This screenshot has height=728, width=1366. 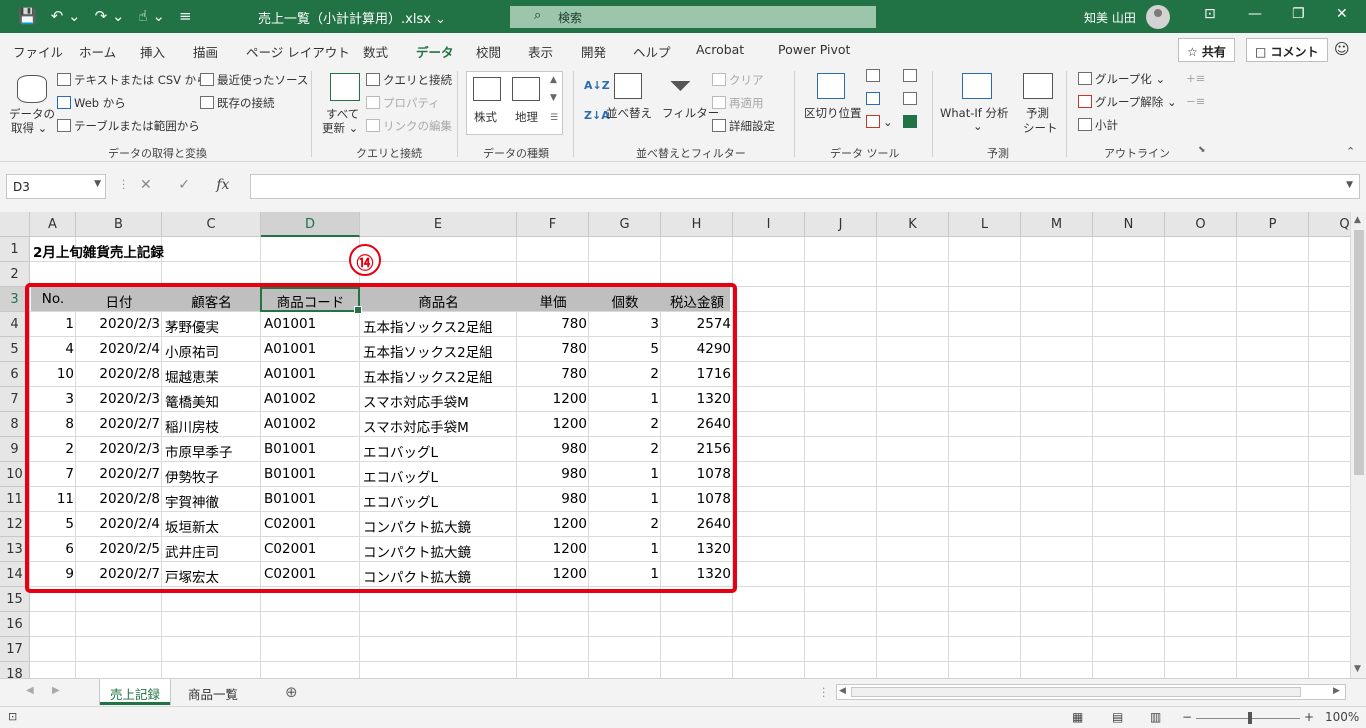 What do you see at coordinates (913, 224) in the screenshot?
I see `column-header-k: K` at bounding box center [913, 224].